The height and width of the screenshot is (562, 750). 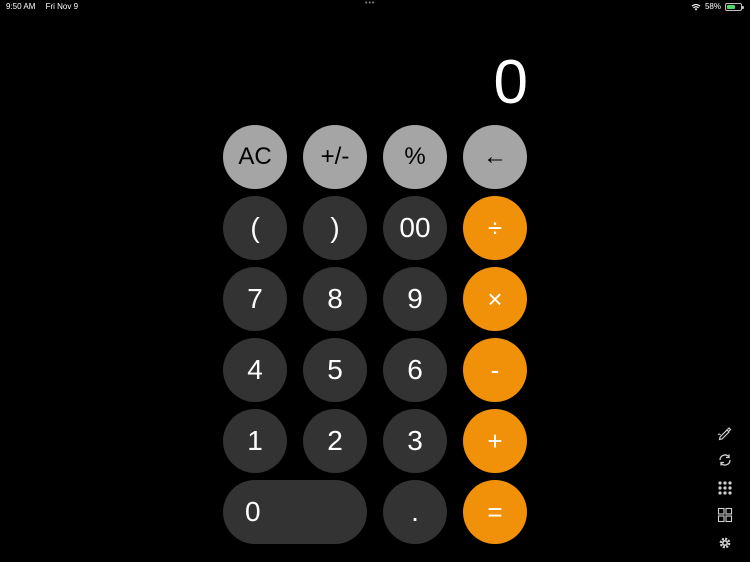 I want to click on wifi-icon, so click(x=696, y=6).